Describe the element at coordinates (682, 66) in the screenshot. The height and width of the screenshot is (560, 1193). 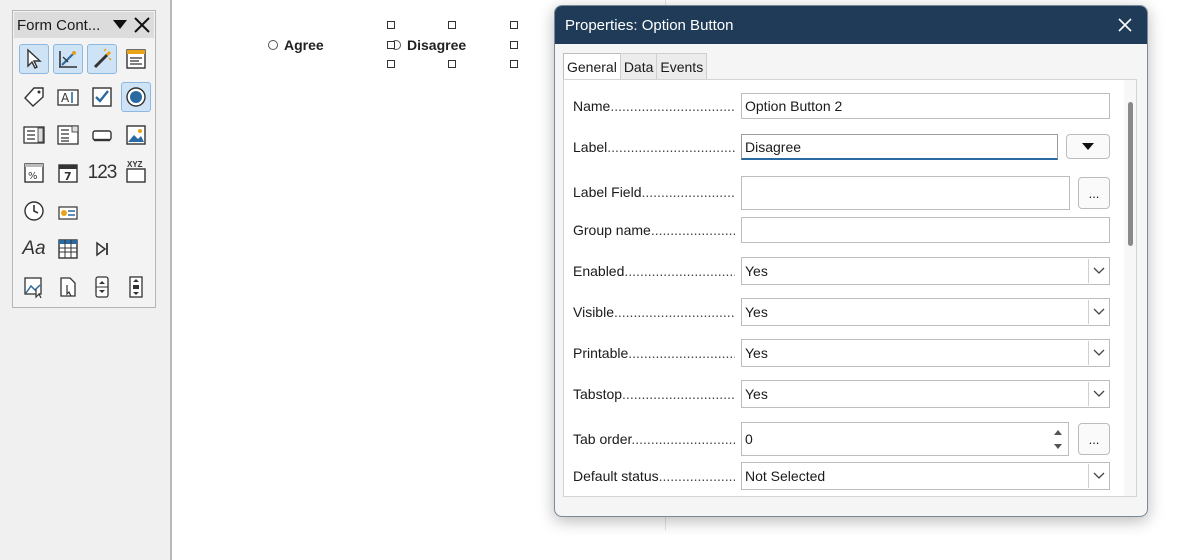
I see `tab-events: Events` at that location.